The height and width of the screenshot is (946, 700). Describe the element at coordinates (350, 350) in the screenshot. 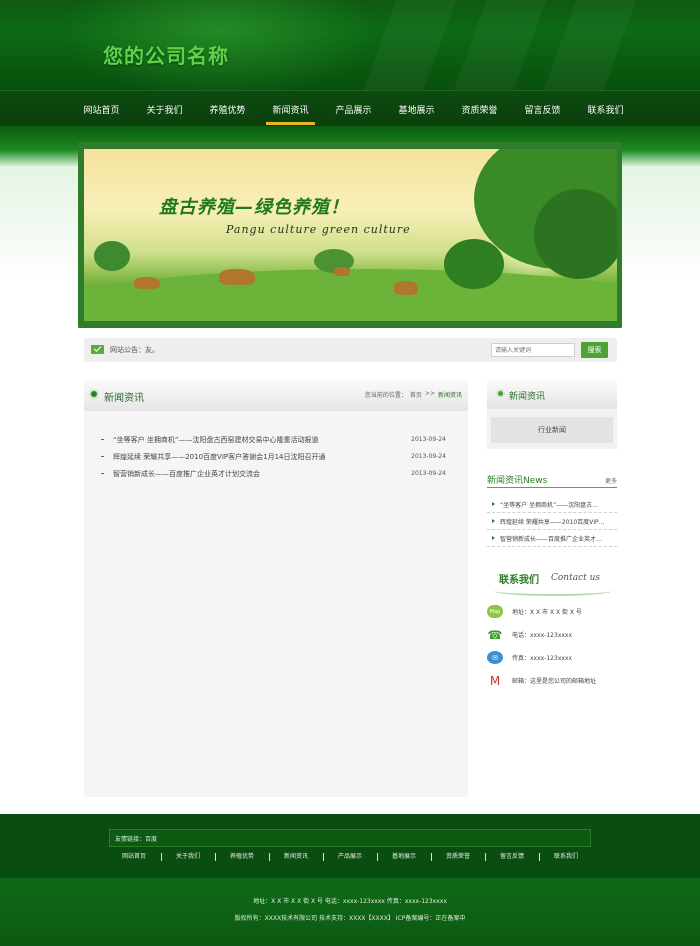

I see `notice-bar: 网站公告：友。 搜索` at that location.